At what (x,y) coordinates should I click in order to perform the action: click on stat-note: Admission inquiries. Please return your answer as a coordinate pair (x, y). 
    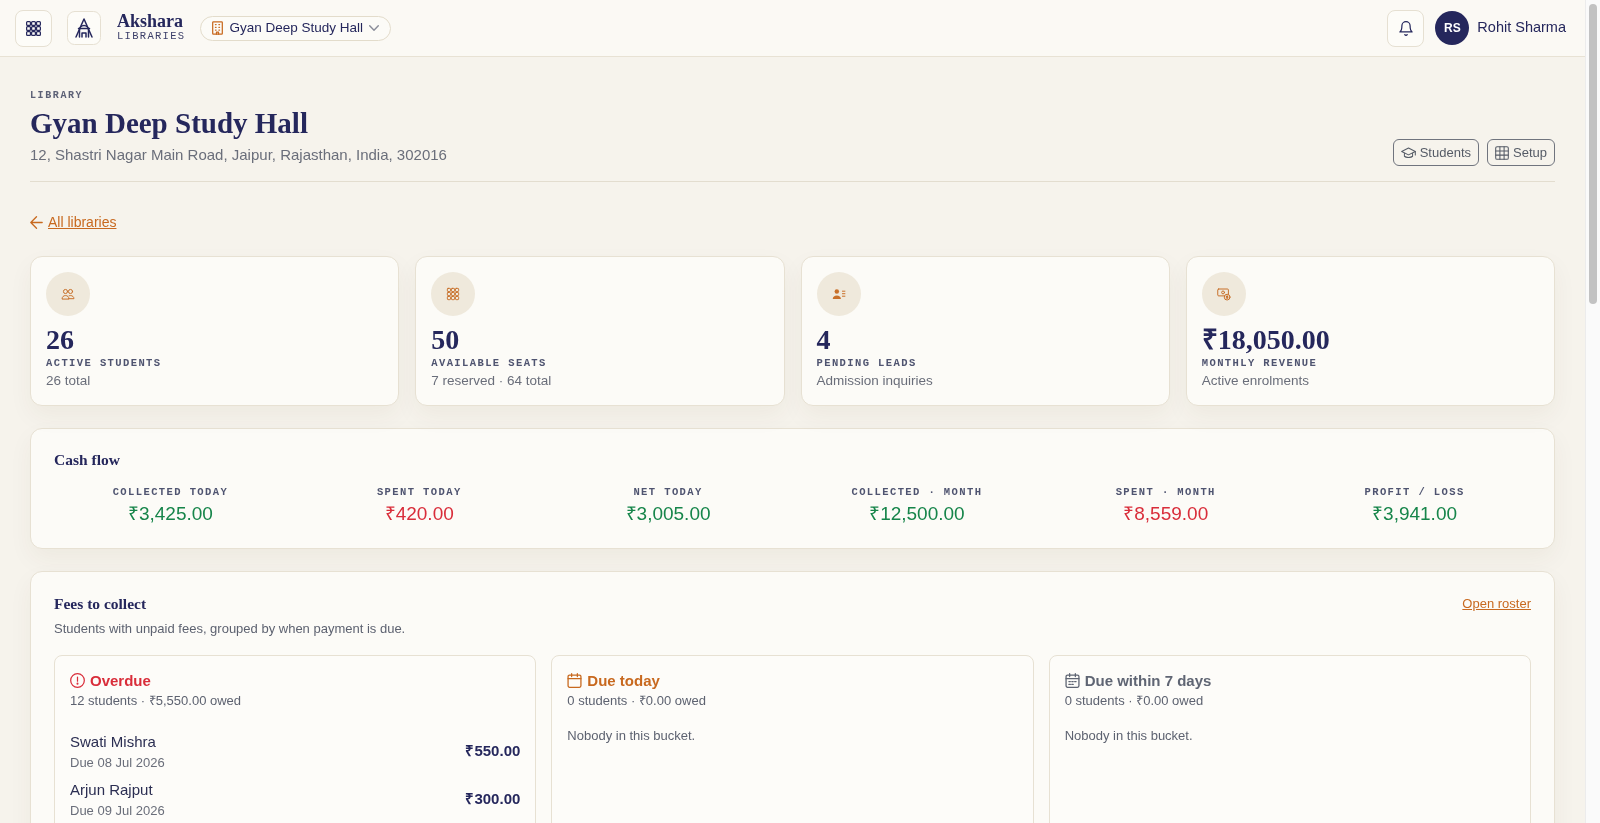
    Looking at the image, I should click on (875, 380).